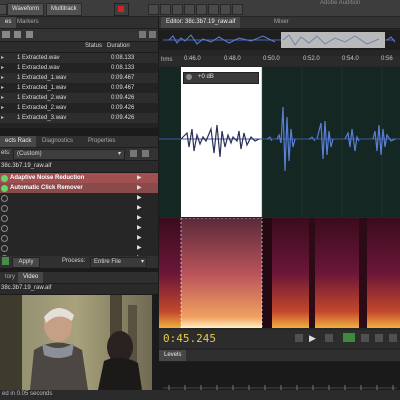 The image size is (400, 400). I want to click on file-name: 1 Extracted_2.wav, so click(42, 98).